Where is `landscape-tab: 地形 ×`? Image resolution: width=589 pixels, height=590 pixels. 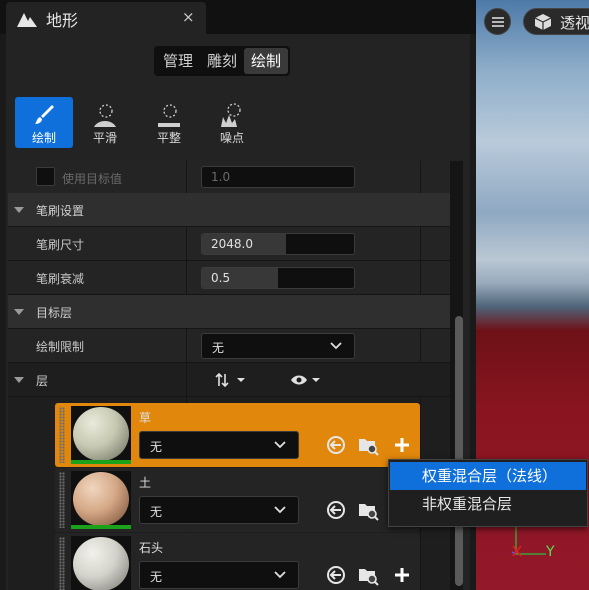
landscape-tab: 地形 × is located at coordinates (106, 18).